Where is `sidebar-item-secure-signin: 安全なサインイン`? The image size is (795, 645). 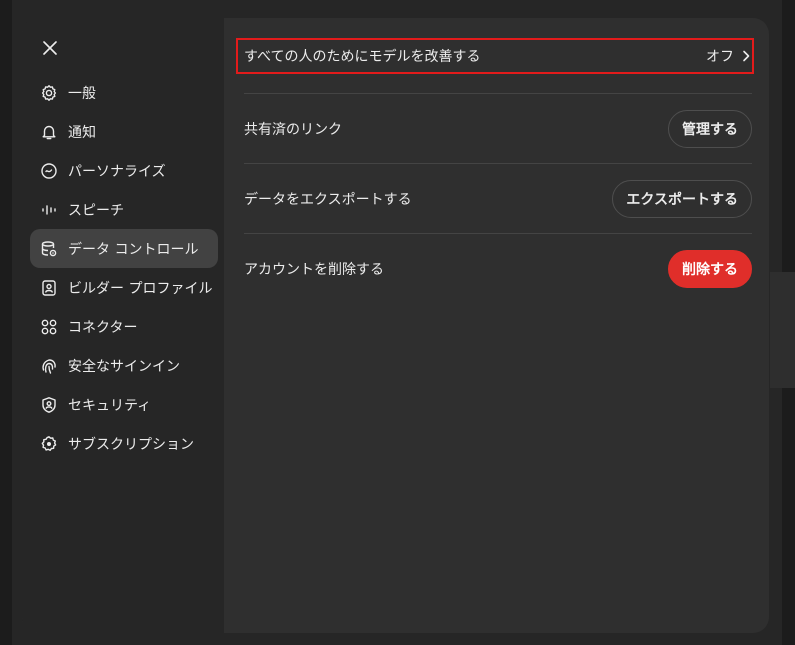
sidebar-item-secure-signin: 安全なサインイン is located at coordinates (124, 365).